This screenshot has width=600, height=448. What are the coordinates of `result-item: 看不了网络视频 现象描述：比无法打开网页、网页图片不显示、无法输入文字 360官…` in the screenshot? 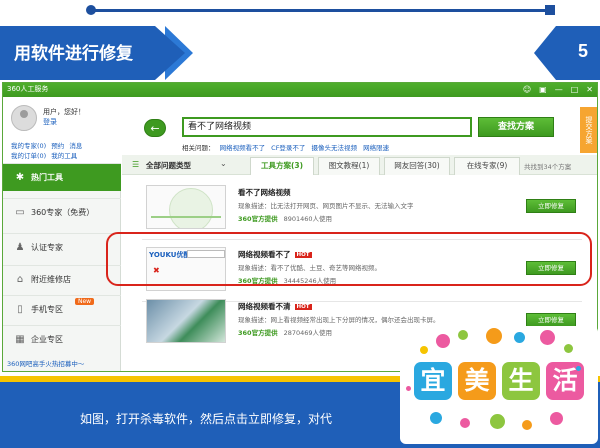 It's located at (359, 210).